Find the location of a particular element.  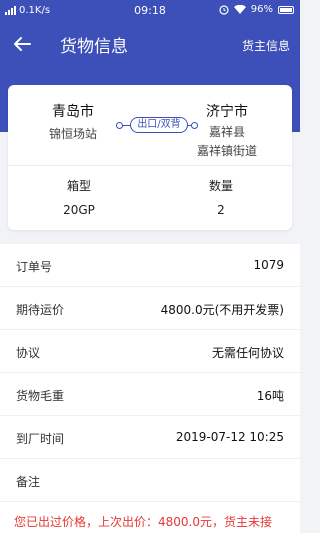

wifi-icon is located at coordinates (239, 9).